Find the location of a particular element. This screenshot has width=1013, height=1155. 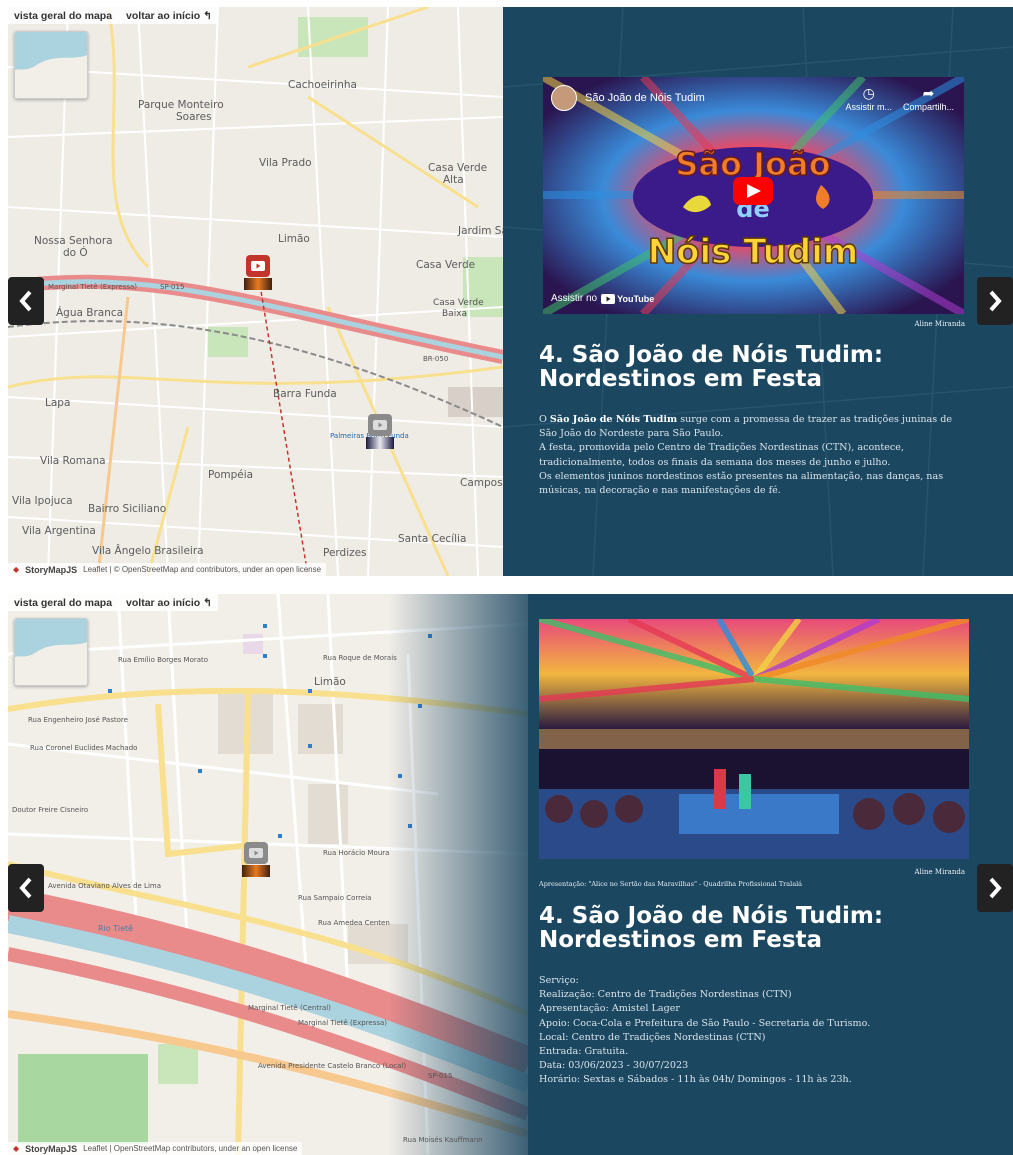

map-label: Rua Amedea Centen is located at coordinates (354, 923).